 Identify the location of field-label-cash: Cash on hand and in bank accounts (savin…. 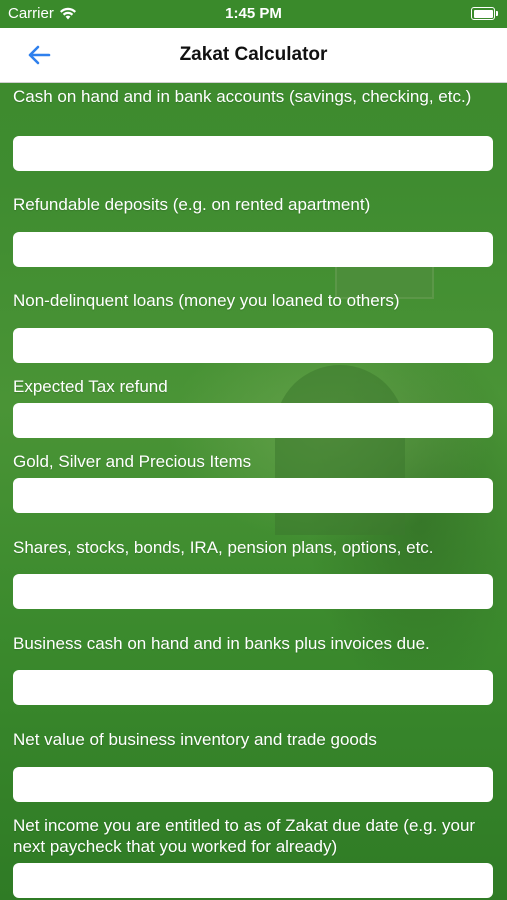
(242, 96).